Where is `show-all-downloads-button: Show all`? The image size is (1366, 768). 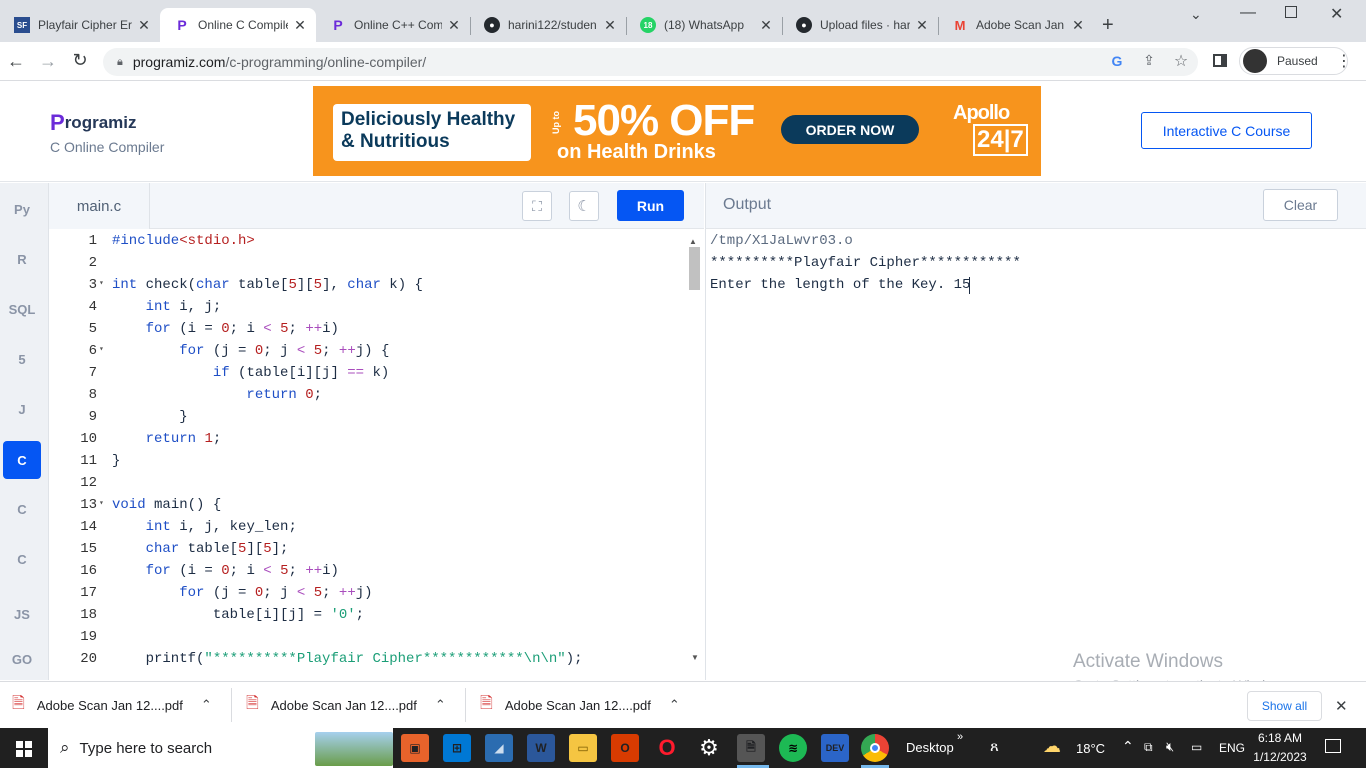
show-all-downloads-button: Show all is located at coordinates (1284, 706).